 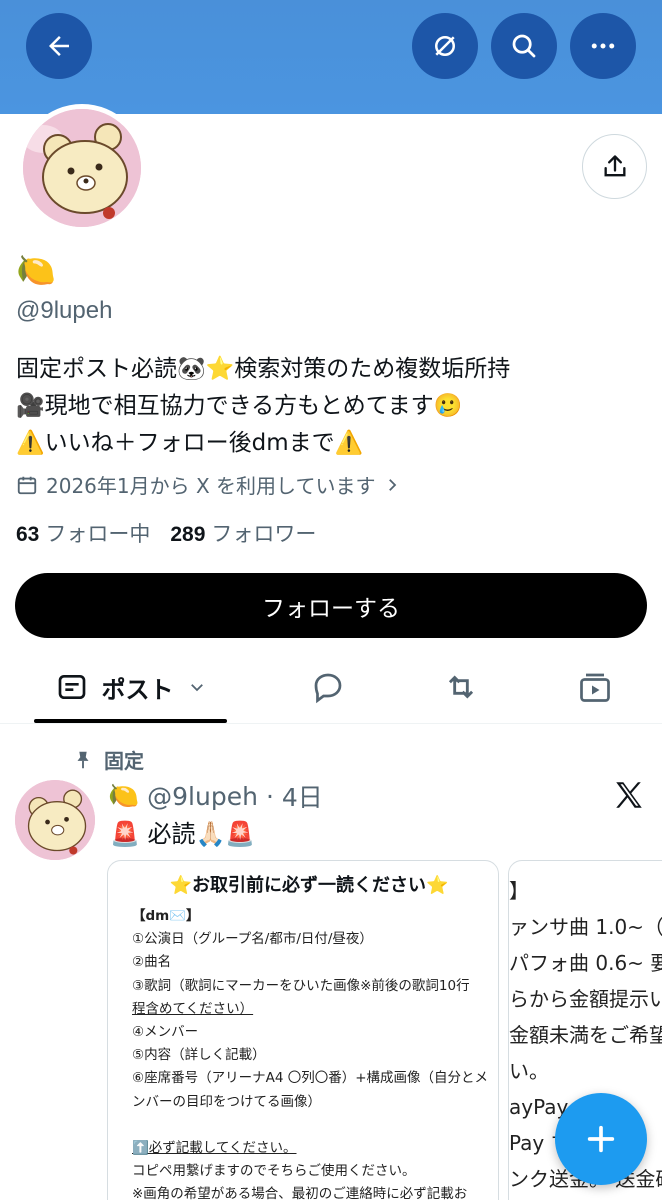 I want to click on joined-date: 2026年1月から X を利用しています, so click(x=208, y=484).